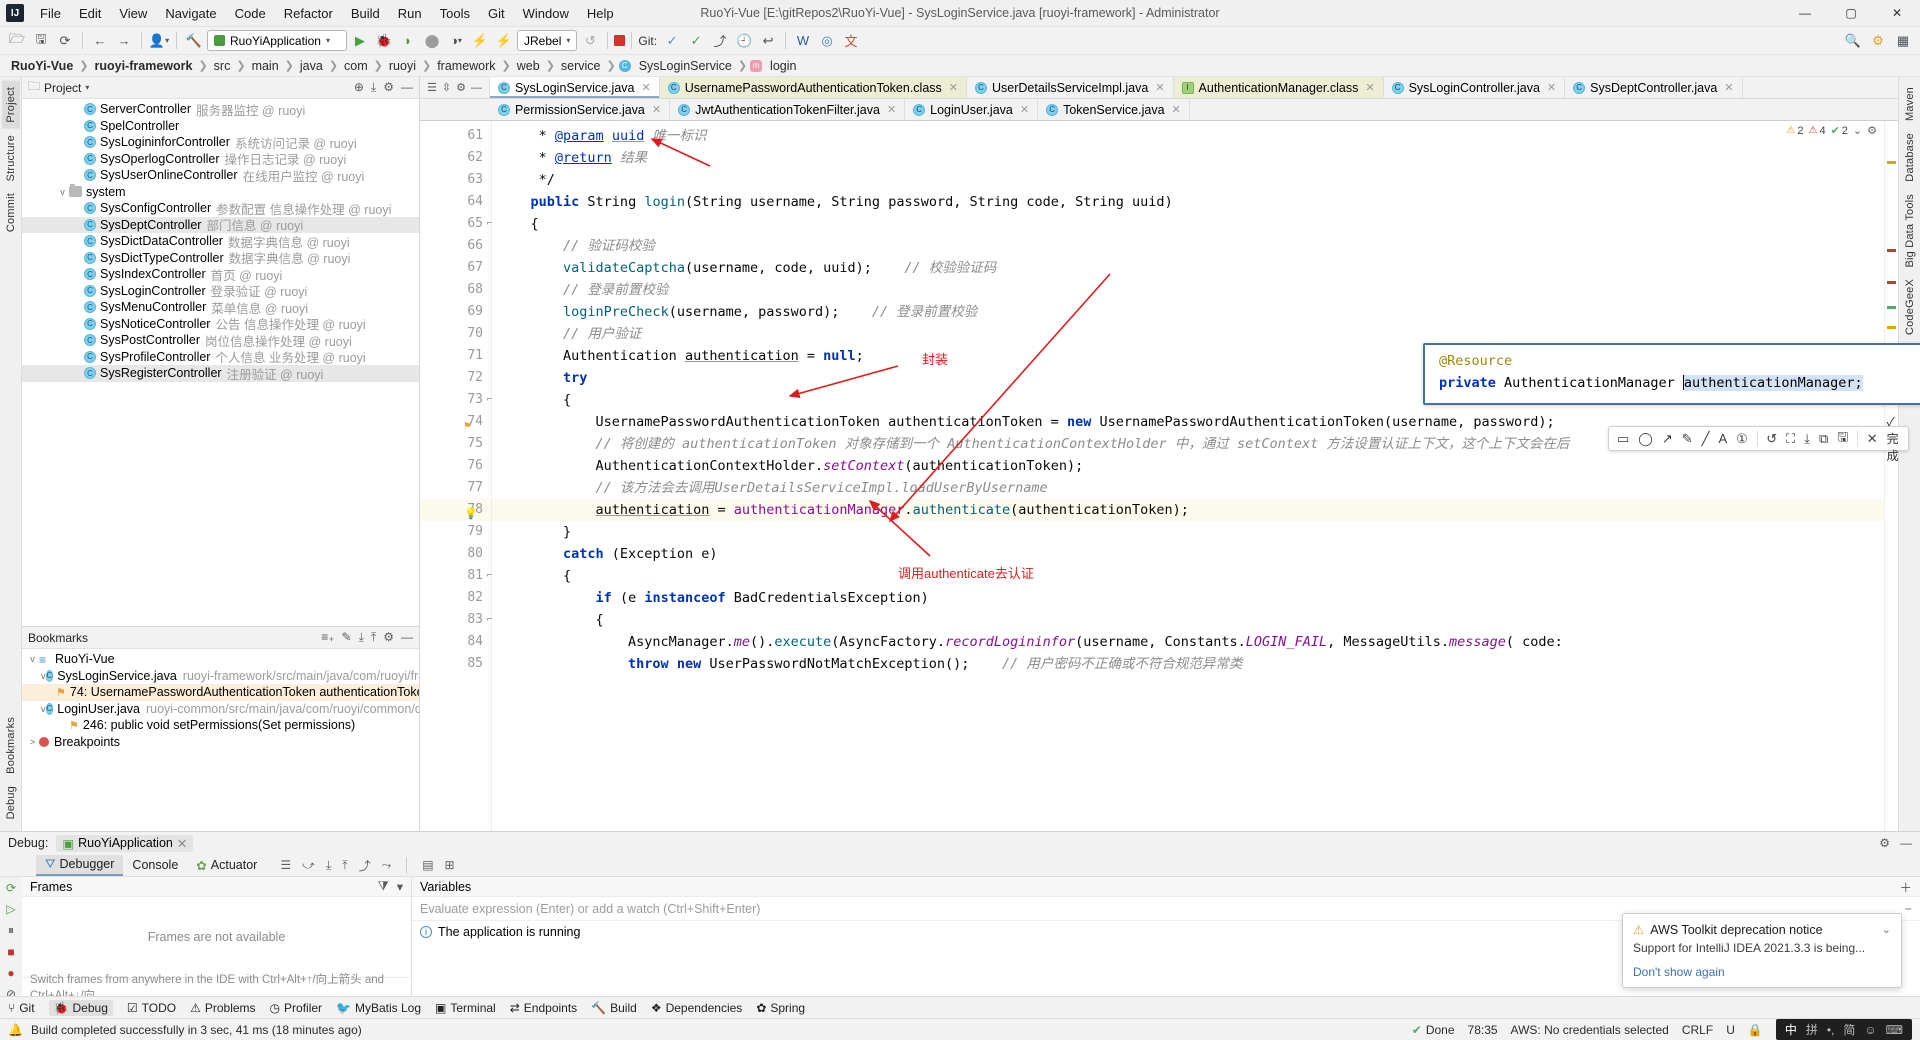 The image size is (1920, 1040). I want to click on gutter-line: 67, so click(455, 268).